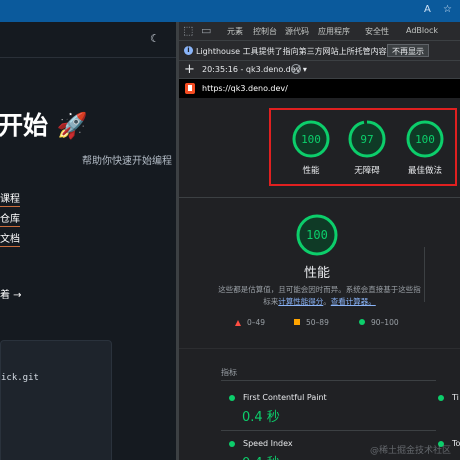  What do you see at coordinates (296, 69) in the screenshot?
I see `clear-reports-icon` at bounding box center [296, 69].